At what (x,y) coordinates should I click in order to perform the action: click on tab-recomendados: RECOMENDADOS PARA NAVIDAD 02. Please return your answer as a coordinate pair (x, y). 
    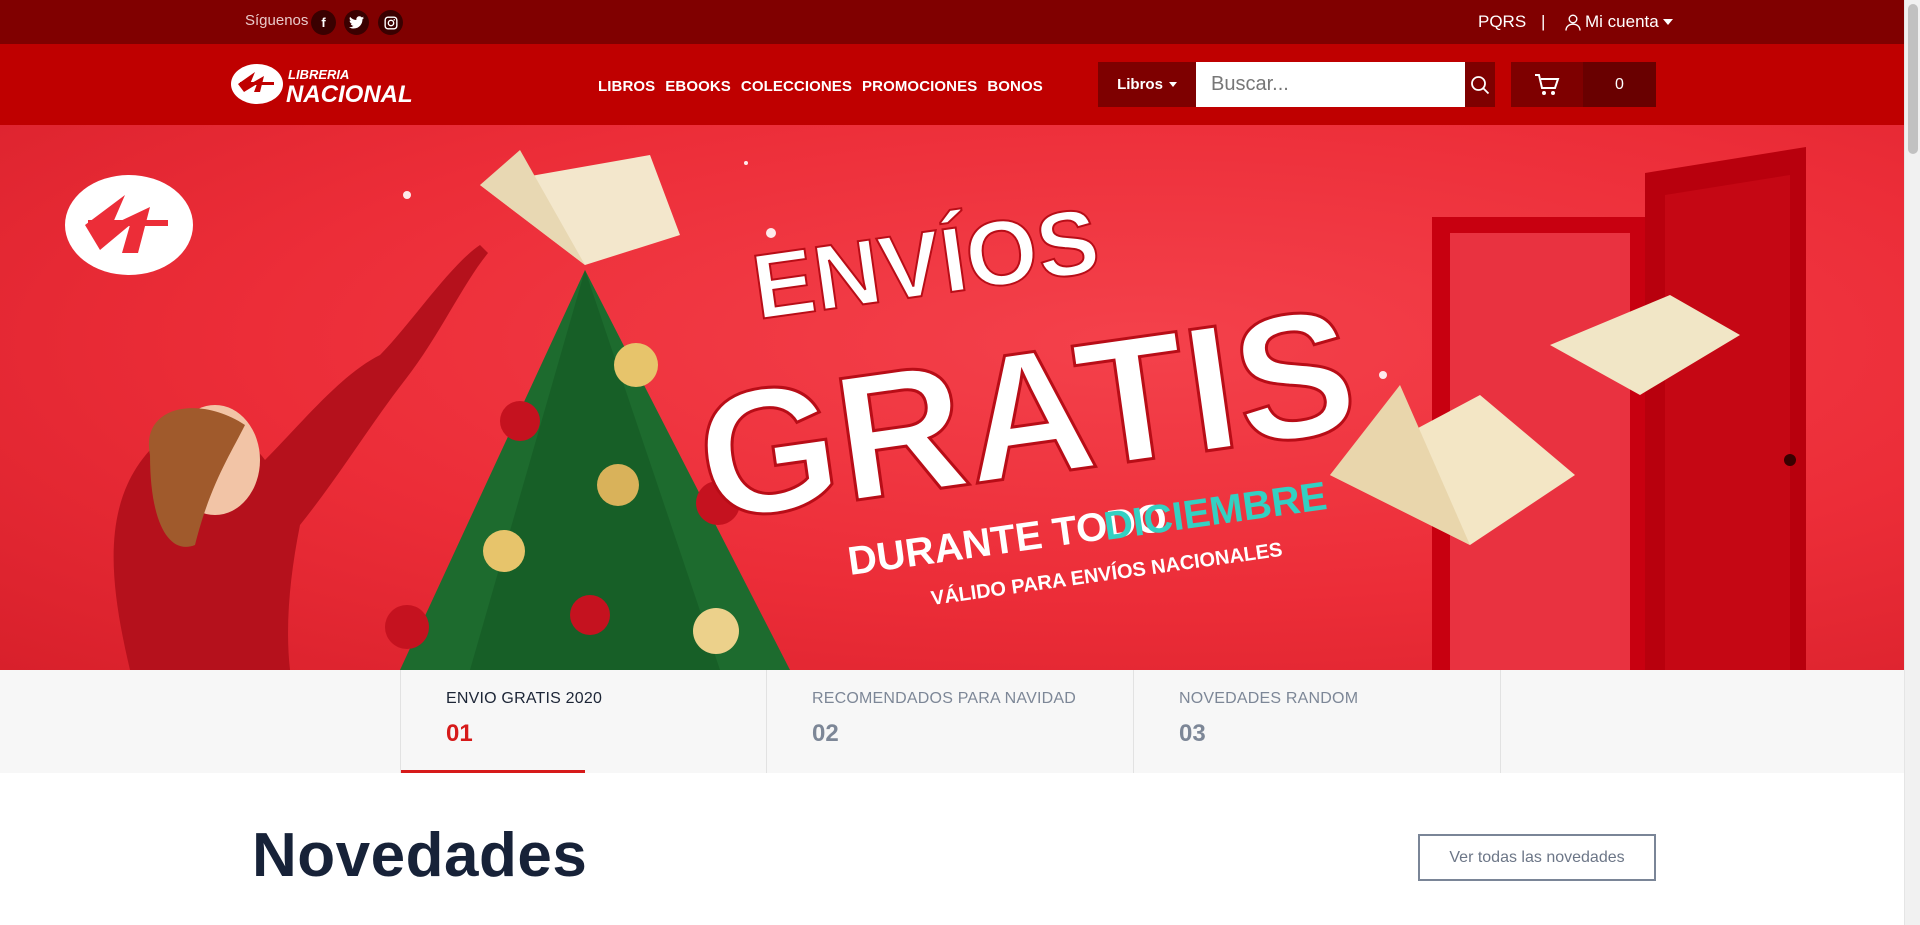
    Looking at the image, I should click on (950, 721).